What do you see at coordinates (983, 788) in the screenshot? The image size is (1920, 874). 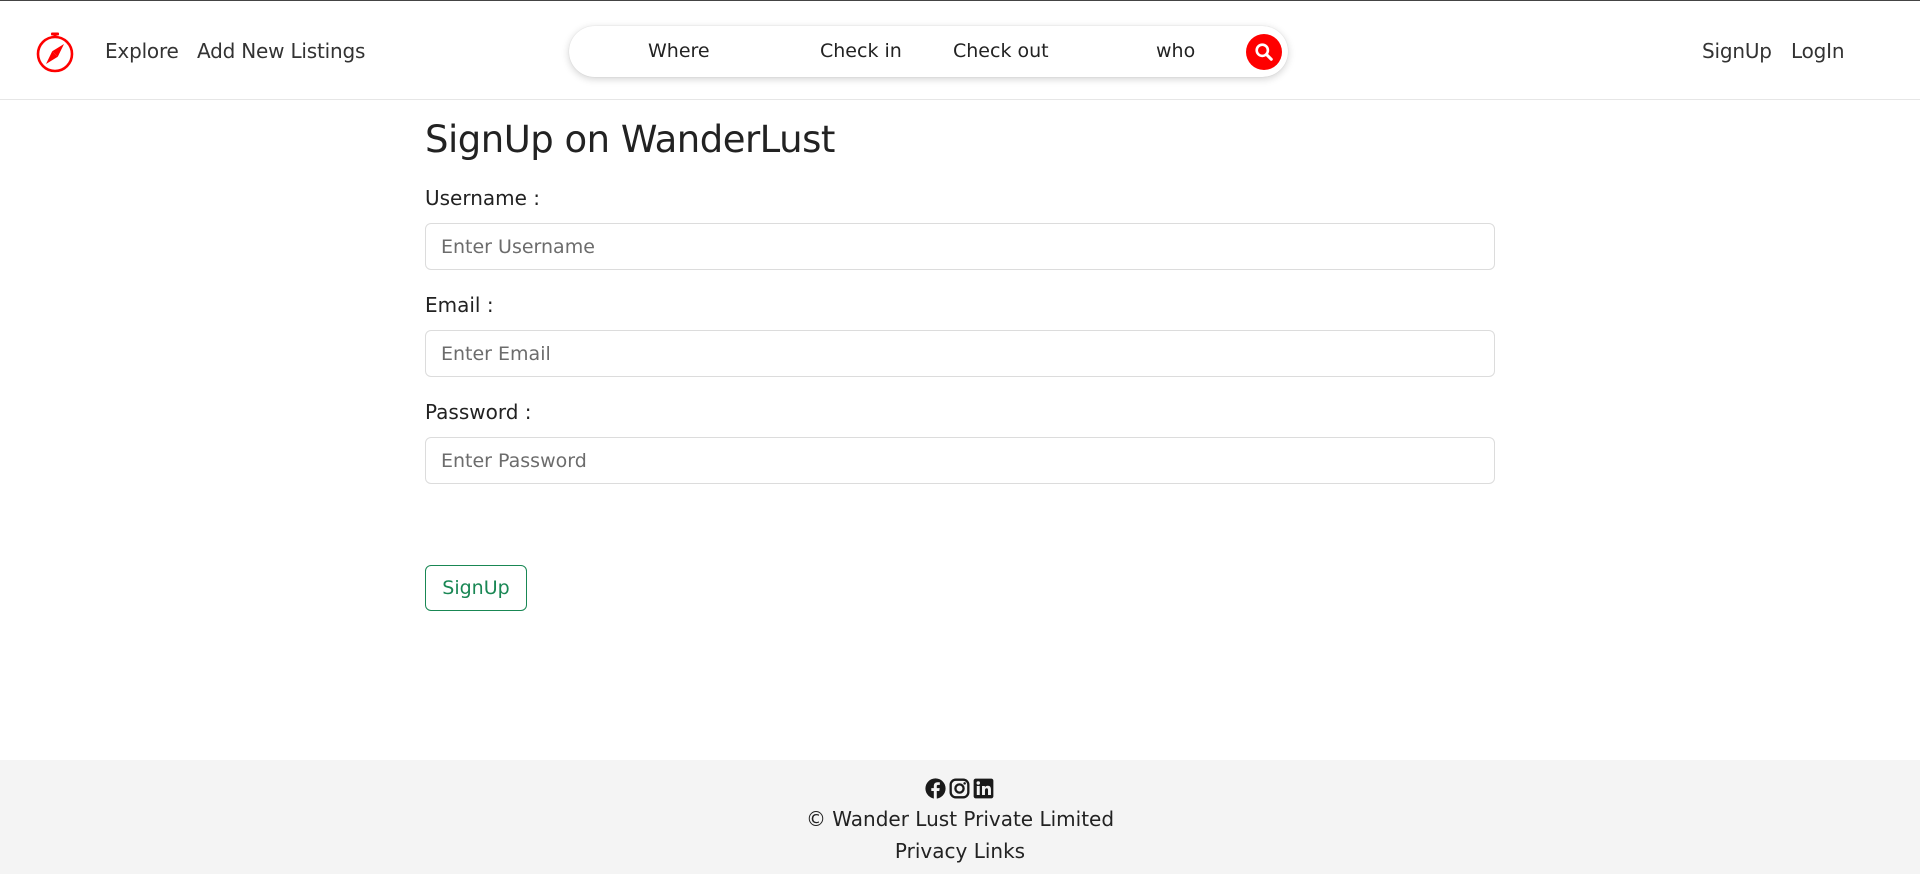 I see `linkedin-icon` at bounding box center [983, 788].